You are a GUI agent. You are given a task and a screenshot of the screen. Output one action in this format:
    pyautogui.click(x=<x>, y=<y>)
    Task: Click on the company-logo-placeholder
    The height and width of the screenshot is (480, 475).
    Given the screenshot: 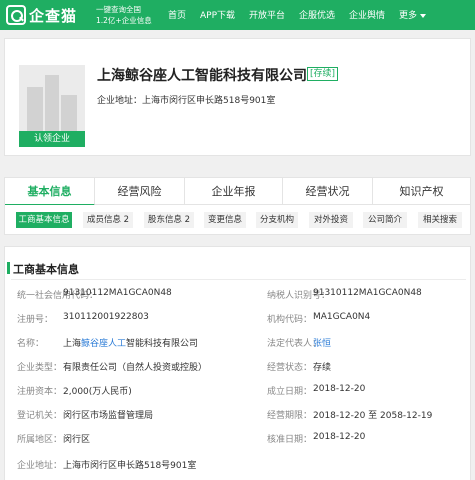 What is the action you would take?
    pyautogui.click(x=52, y=98)
    